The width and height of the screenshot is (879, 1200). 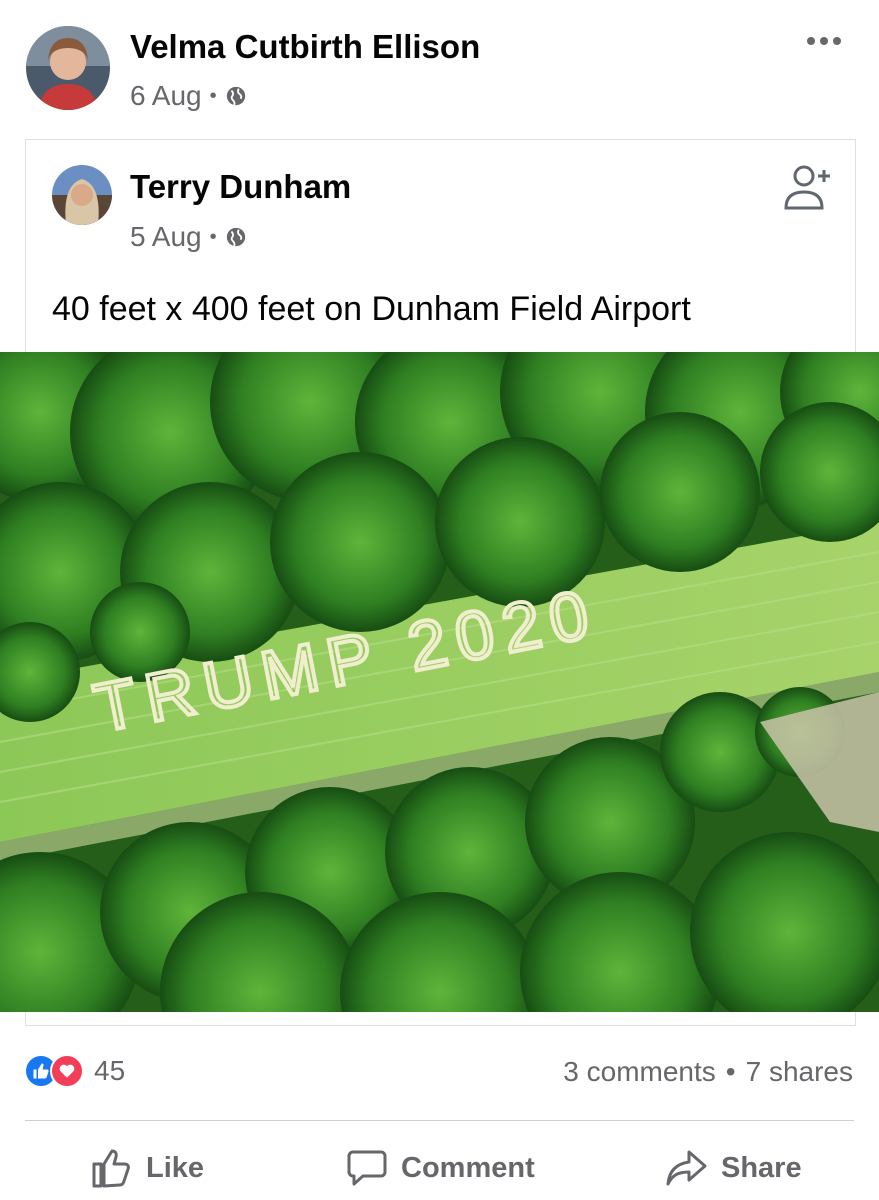 What do you see at coordinates (761, 1167) in the screenshot?
I see `share-label: Share` at bounding box center [761, 1167].